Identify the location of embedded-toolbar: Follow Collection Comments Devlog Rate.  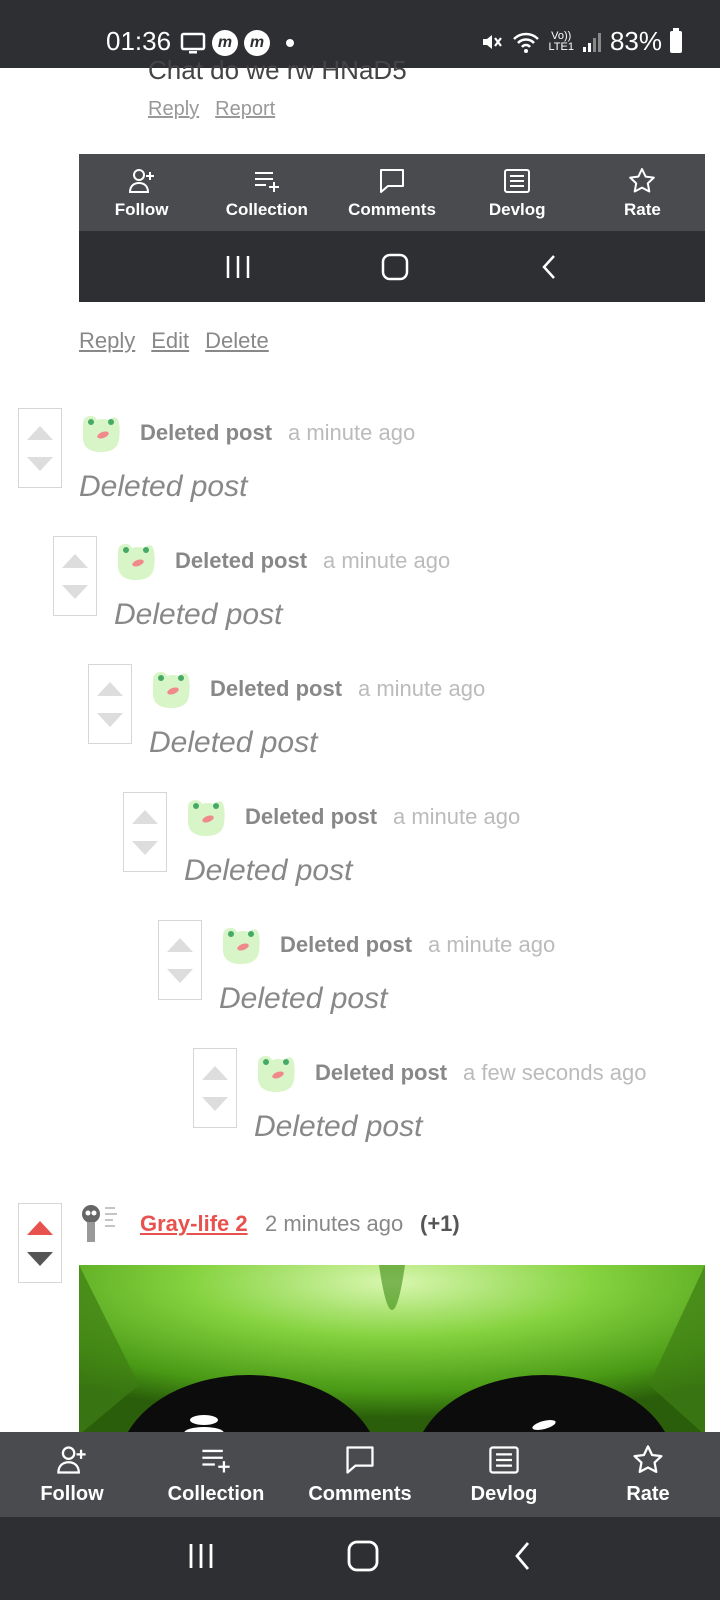
(392, 192).